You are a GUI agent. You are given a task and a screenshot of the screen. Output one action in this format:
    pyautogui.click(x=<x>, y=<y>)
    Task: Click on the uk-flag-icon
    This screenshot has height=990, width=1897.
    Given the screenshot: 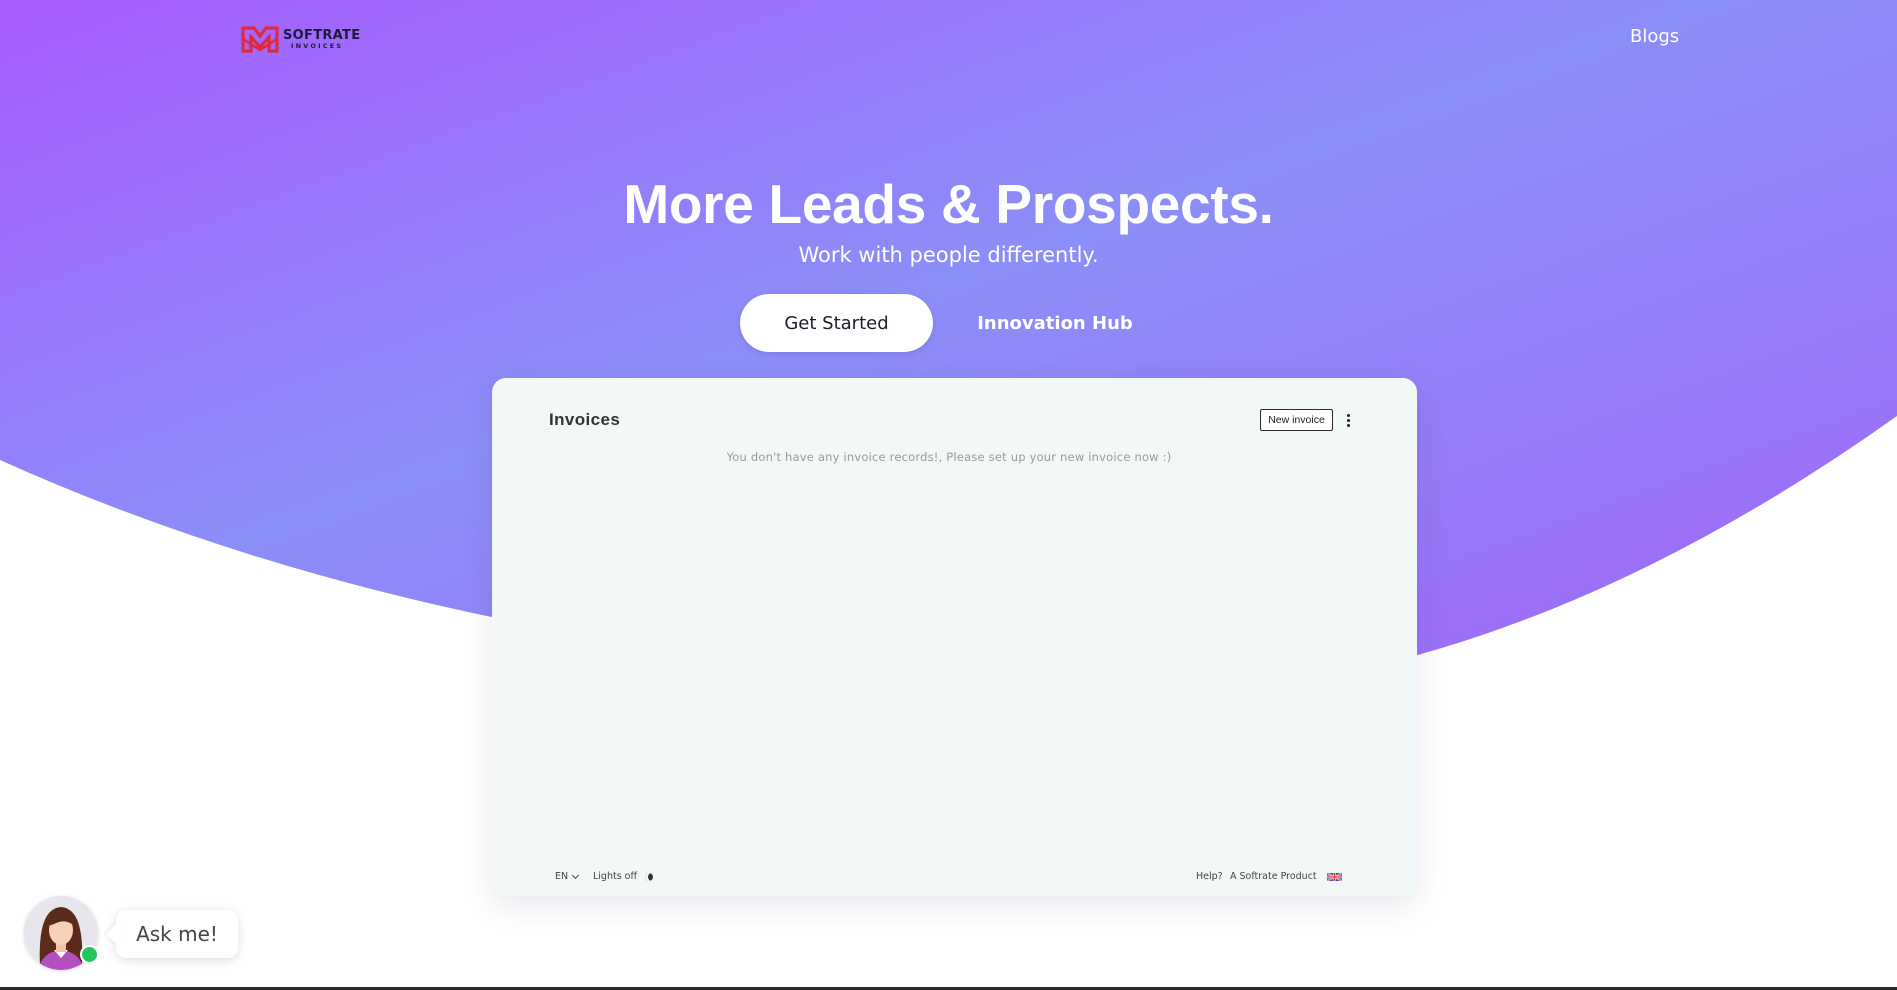 What is the action you would take?
    pyautogui.click(x=1334, y=877)
    